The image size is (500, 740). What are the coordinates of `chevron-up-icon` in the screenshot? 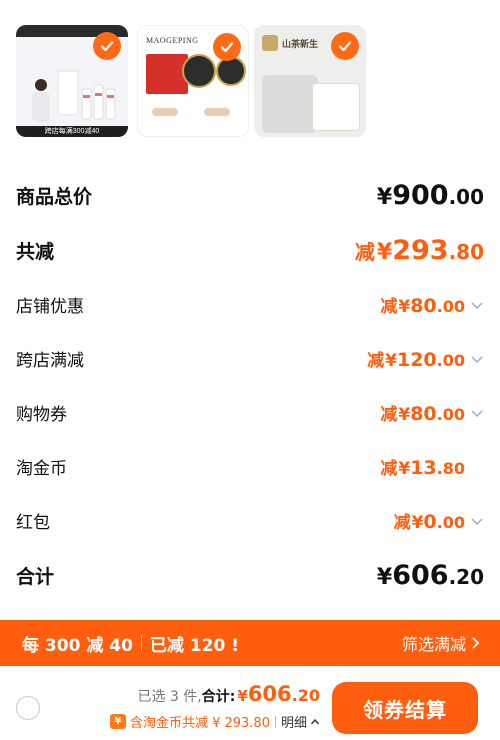 It's located at (315, 722).